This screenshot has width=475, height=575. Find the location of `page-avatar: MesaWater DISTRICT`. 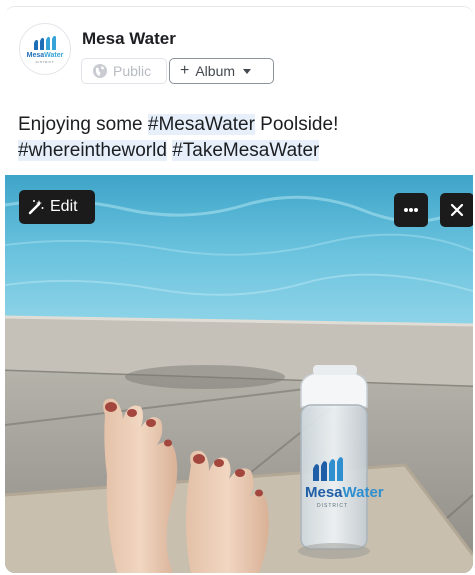

page-avatar: MesaWater DISTRICT is located at coordinates (45, 49).